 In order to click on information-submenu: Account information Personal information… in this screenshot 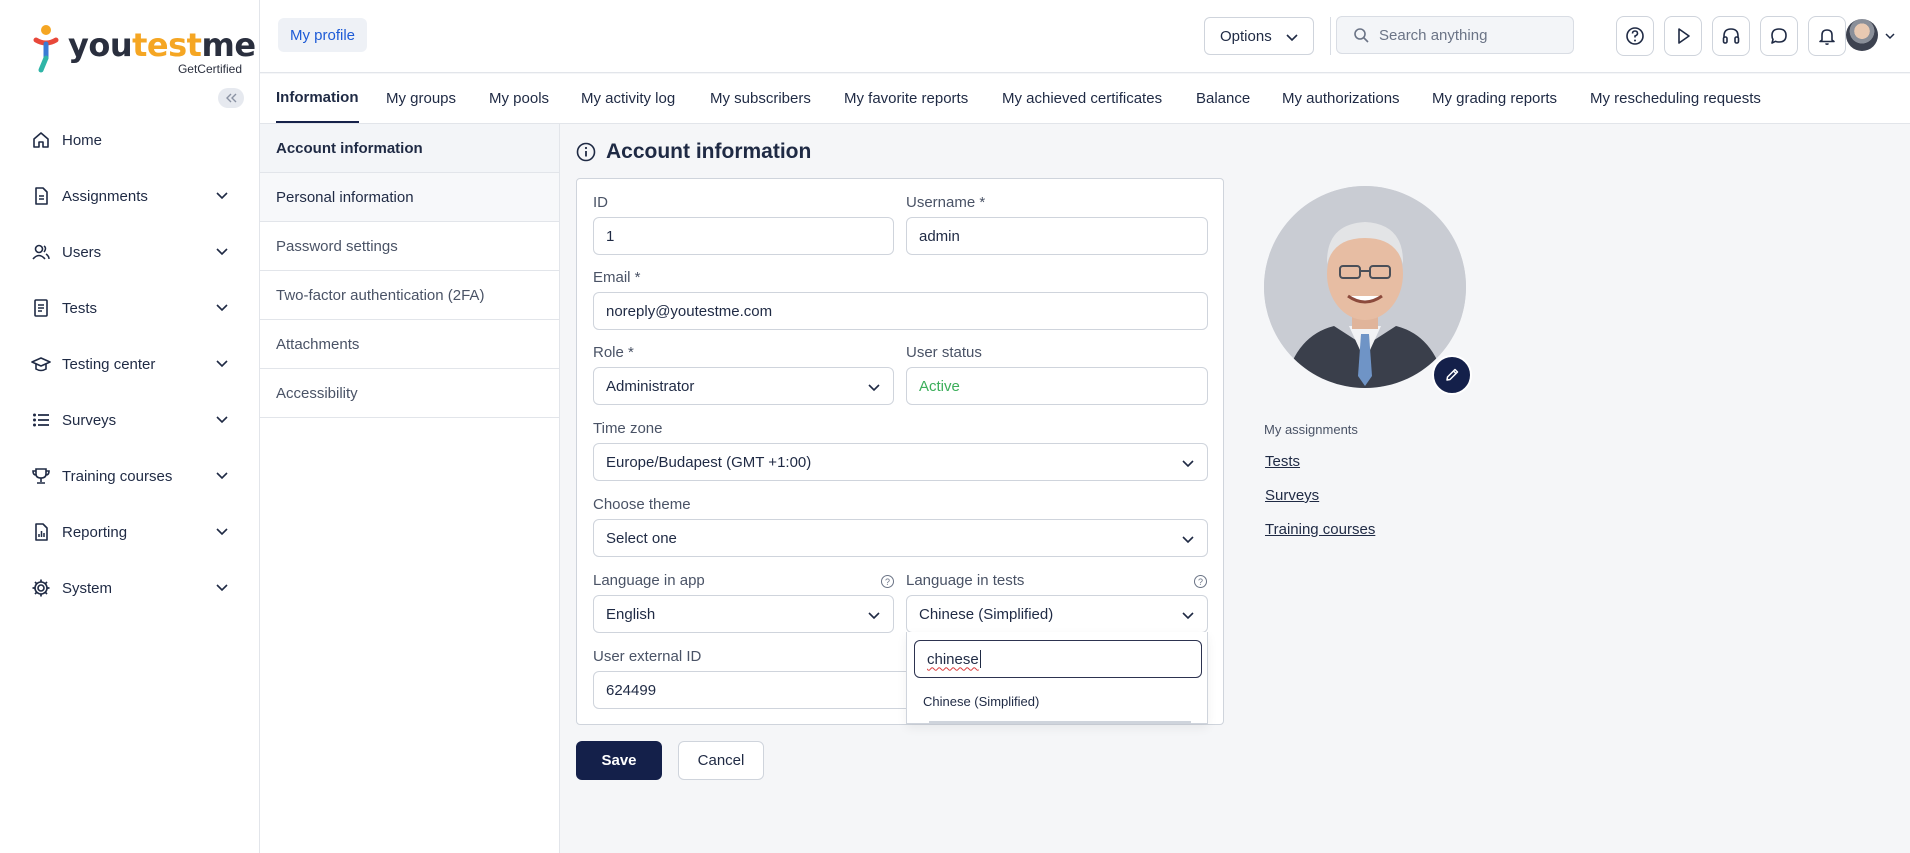, I will do `click(410, 488)`.